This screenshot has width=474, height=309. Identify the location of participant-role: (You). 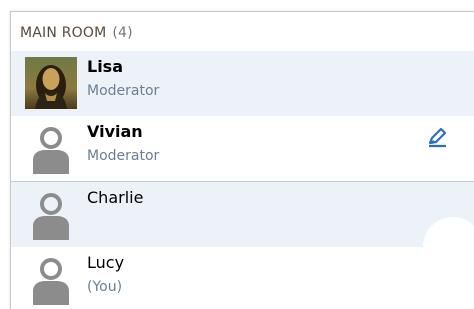
(105, 287).